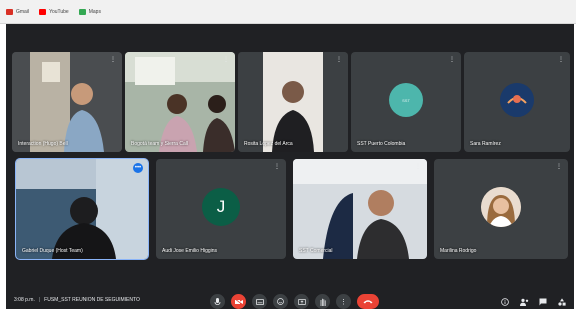  I want to click on youtube-icon, so click(43, 11).